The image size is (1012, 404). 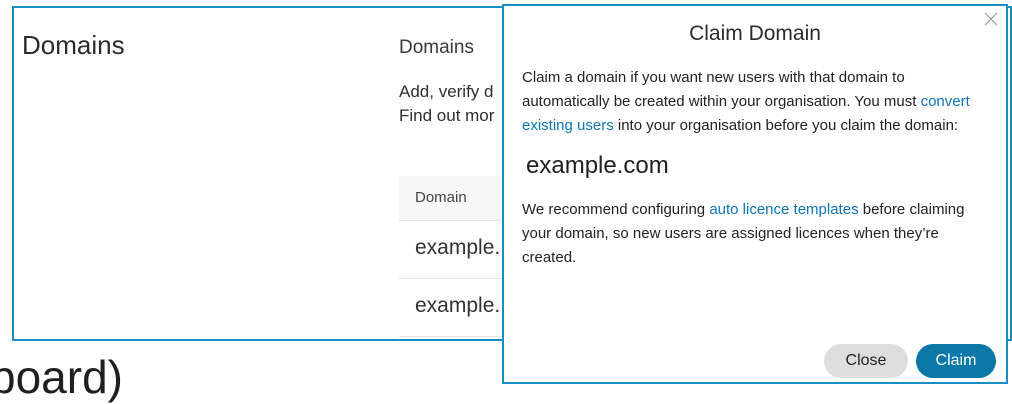 What do you see at coordinates (755, 33) in the screenshot?
I see `modal-title: Claim Domain` at bounding box center [755, 33].